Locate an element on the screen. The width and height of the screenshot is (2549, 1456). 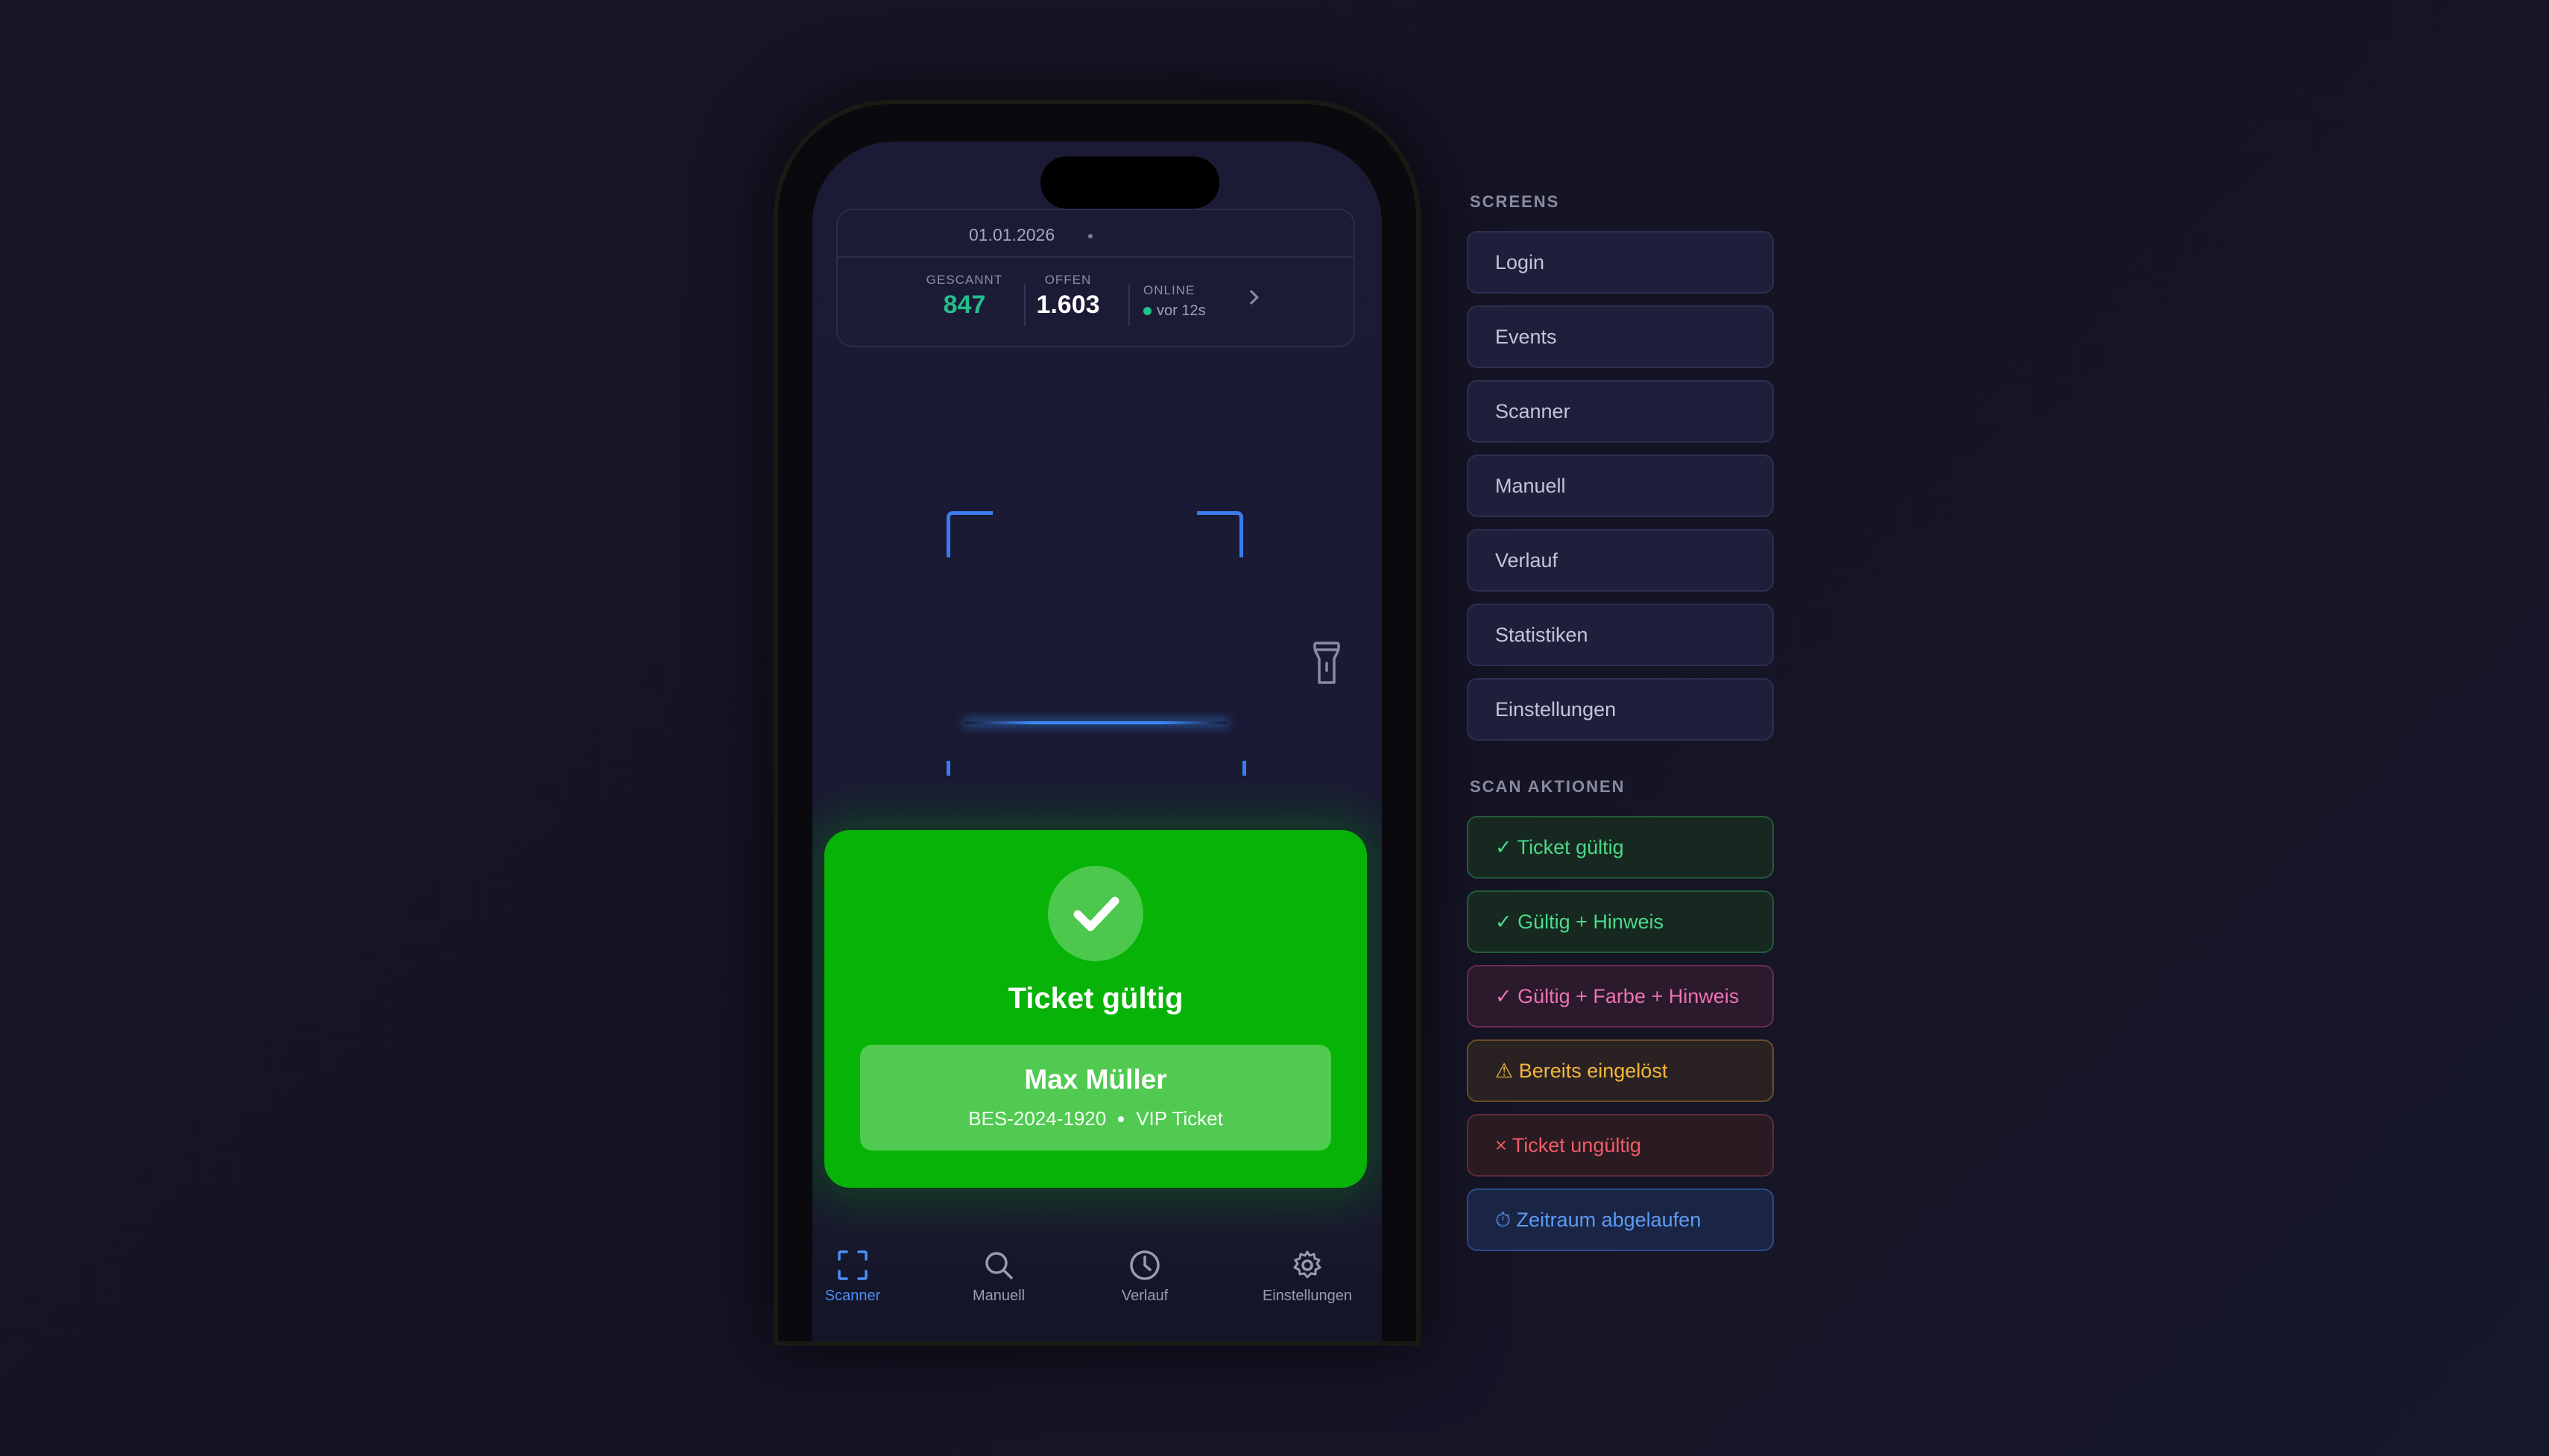
ticket-meta: BES-2024-1920 VIP Ticket is located at coordinates (1095, 1118).